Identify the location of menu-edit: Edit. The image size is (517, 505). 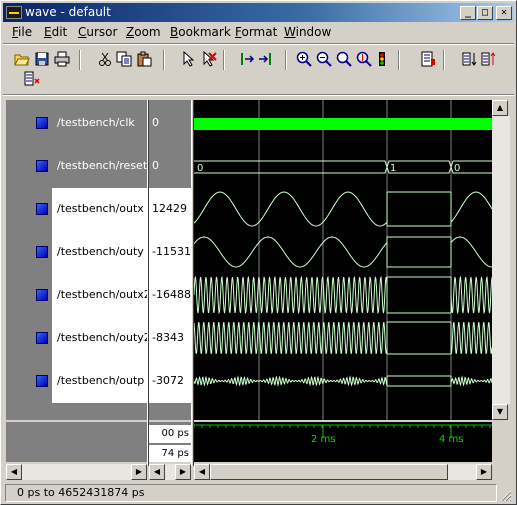
(55, 32).